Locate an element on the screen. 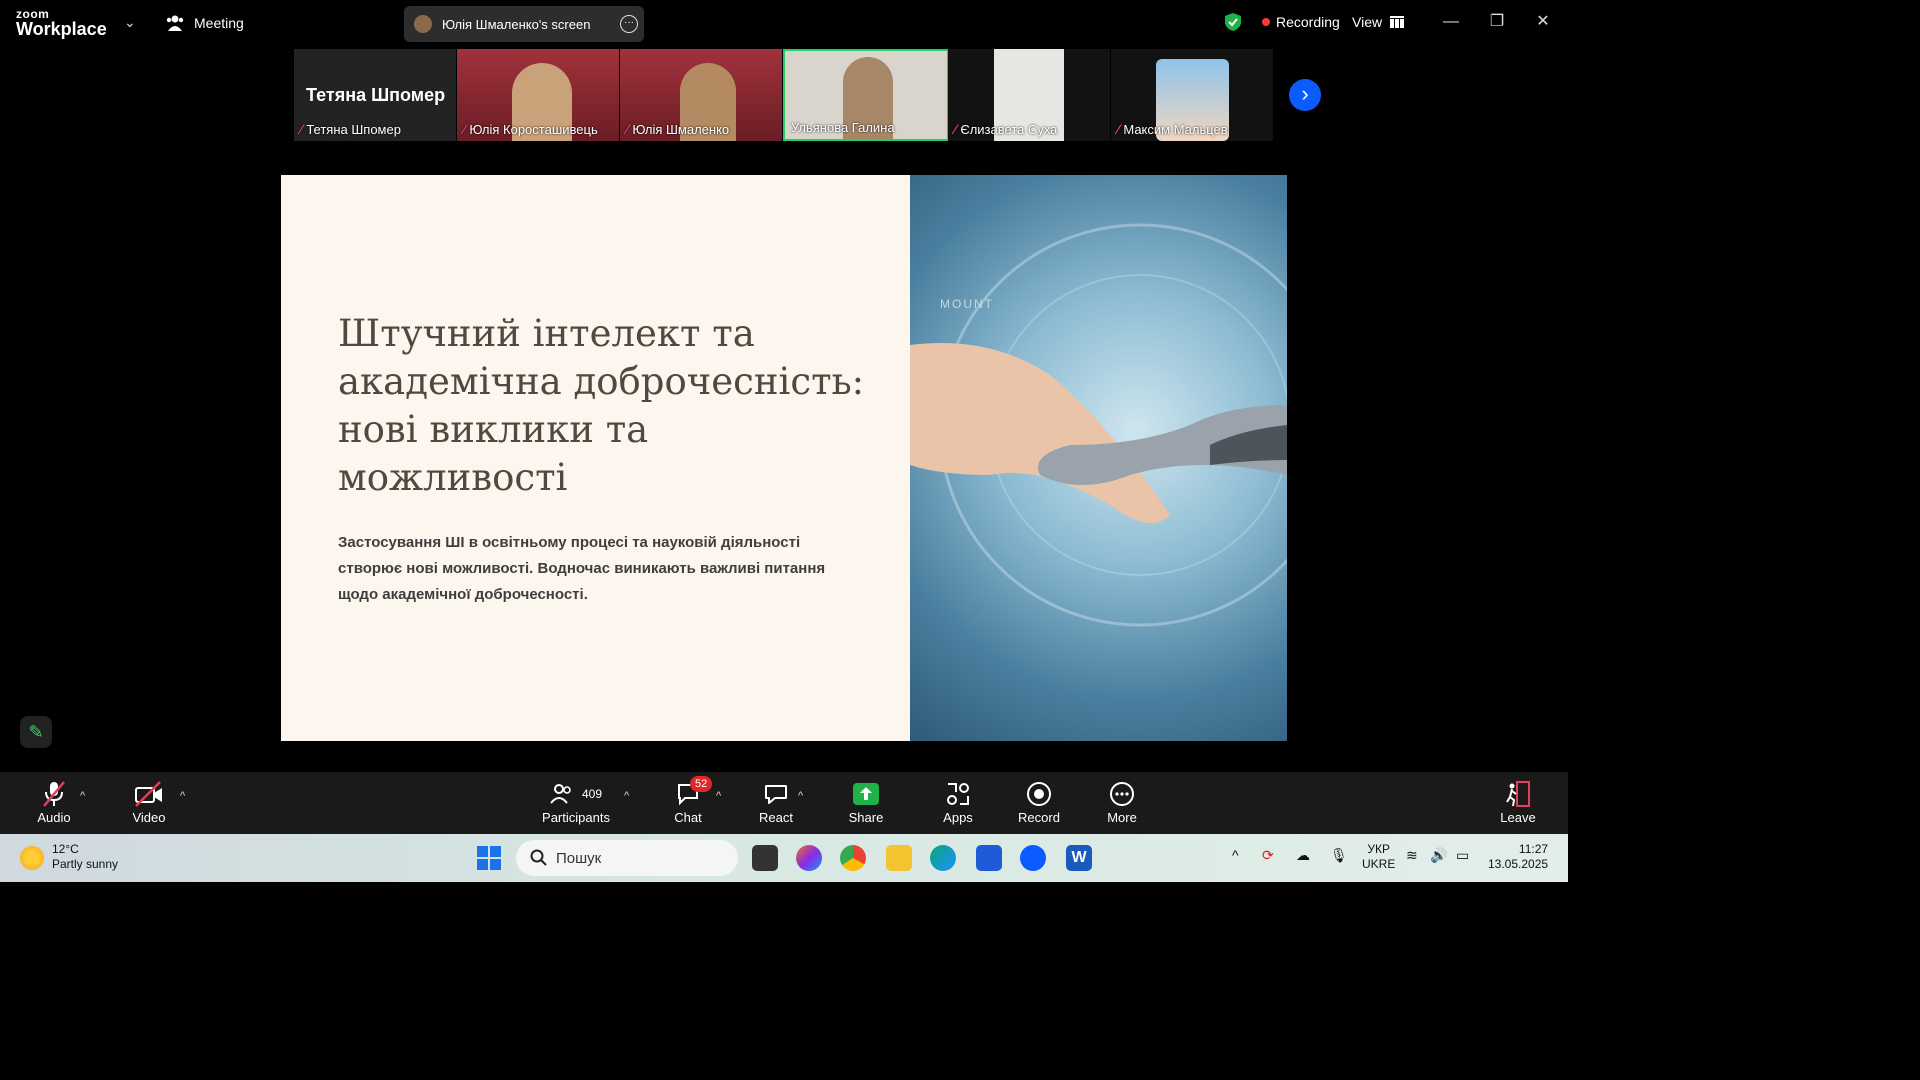 The image size is (1920, 1080). participant-name: Юлія Короcташивець is located at coordinates (533, 129).